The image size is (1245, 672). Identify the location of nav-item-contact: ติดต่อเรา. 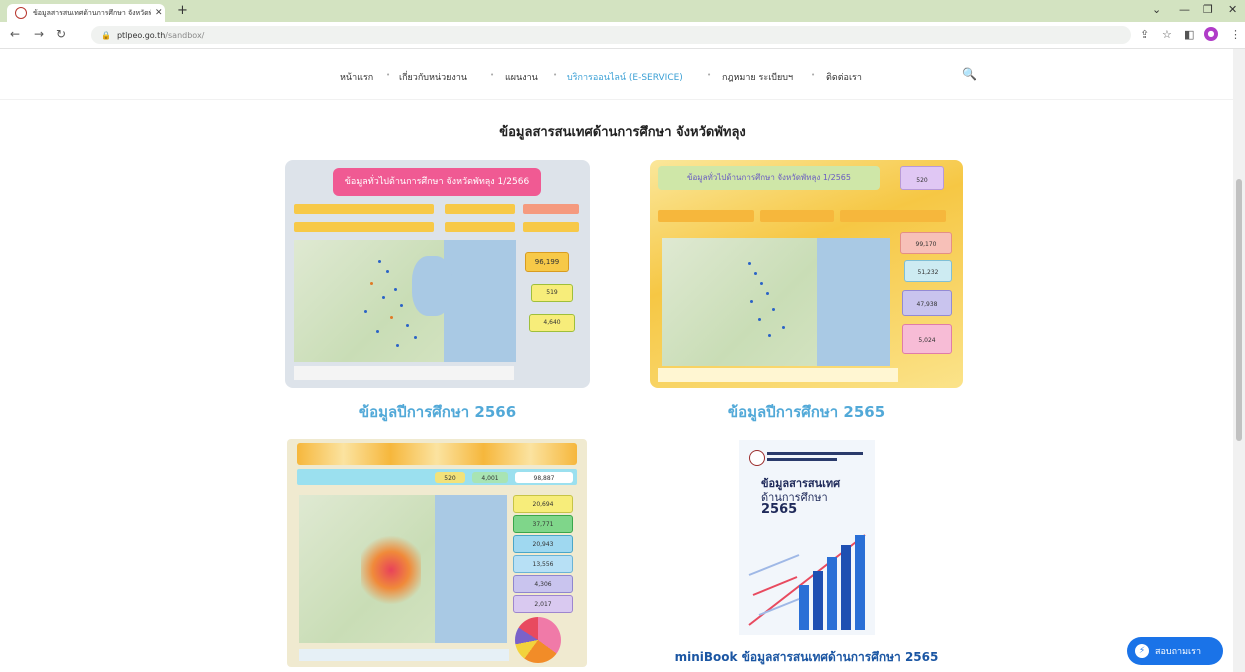
(844, 77).